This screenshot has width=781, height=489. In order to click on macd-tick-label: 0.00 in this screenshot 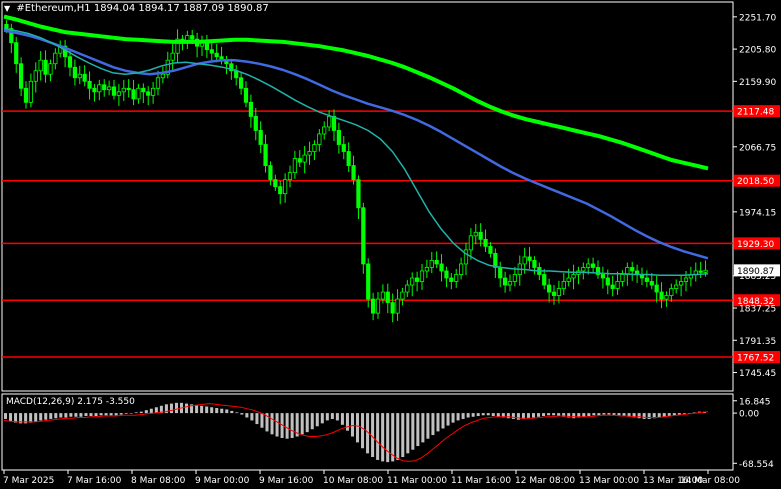, I will do `click(749, 415)`.